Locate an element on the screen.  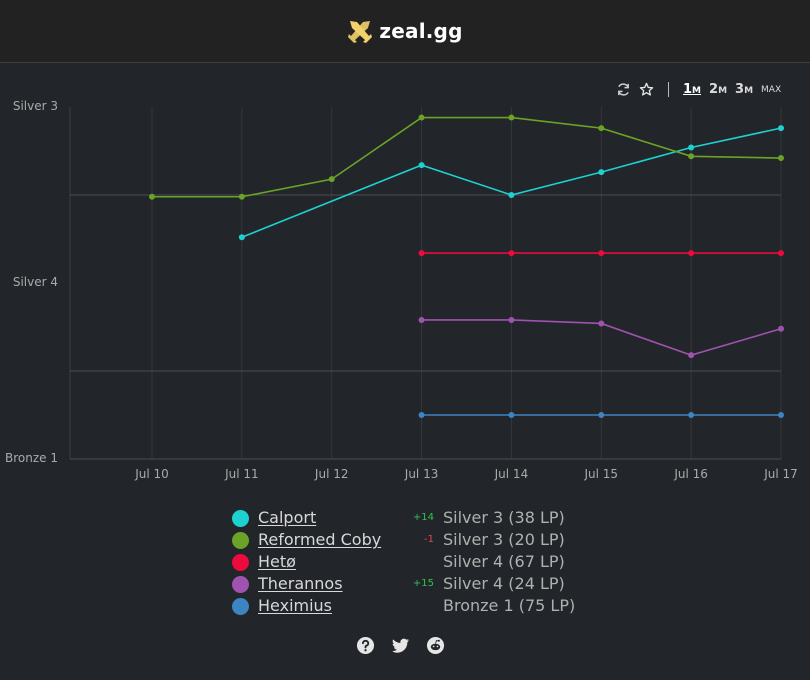
legend-row-heto: Hetø Silver 4 (67 LP) is located at coordinates (403, 562).